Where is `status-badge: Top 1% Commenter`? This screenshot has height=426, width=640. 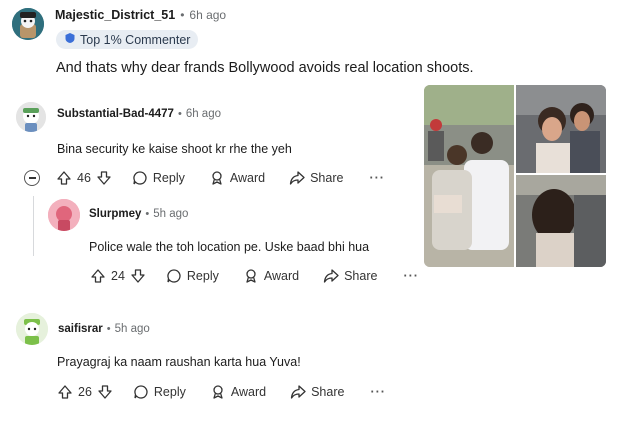 status-badge: Top 1% Commenter is located at coordinates (127, 39).